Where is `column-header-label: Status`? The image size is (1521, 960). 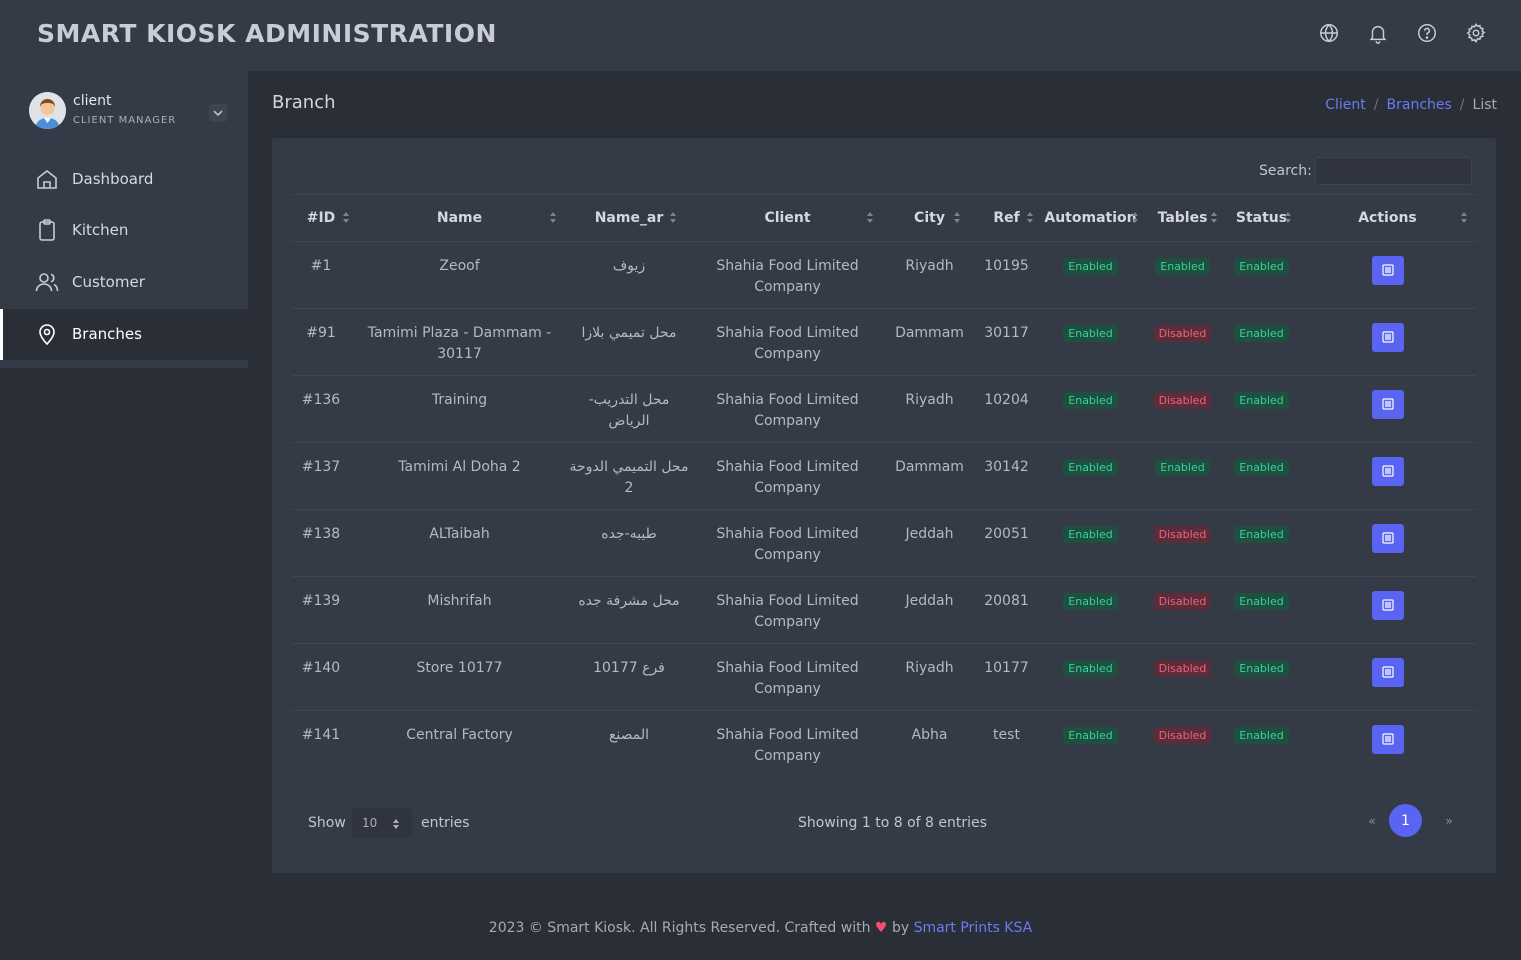
column-header-label: Status is located at coordinates (1261, 218).